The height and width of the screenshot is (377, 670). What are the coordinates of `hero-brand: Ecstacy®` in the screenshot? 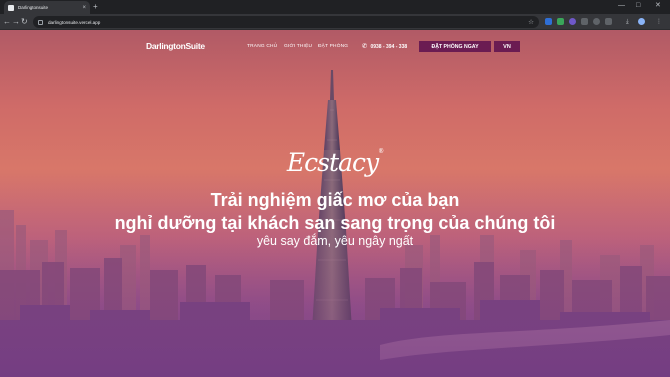 It's located at (335, 162).